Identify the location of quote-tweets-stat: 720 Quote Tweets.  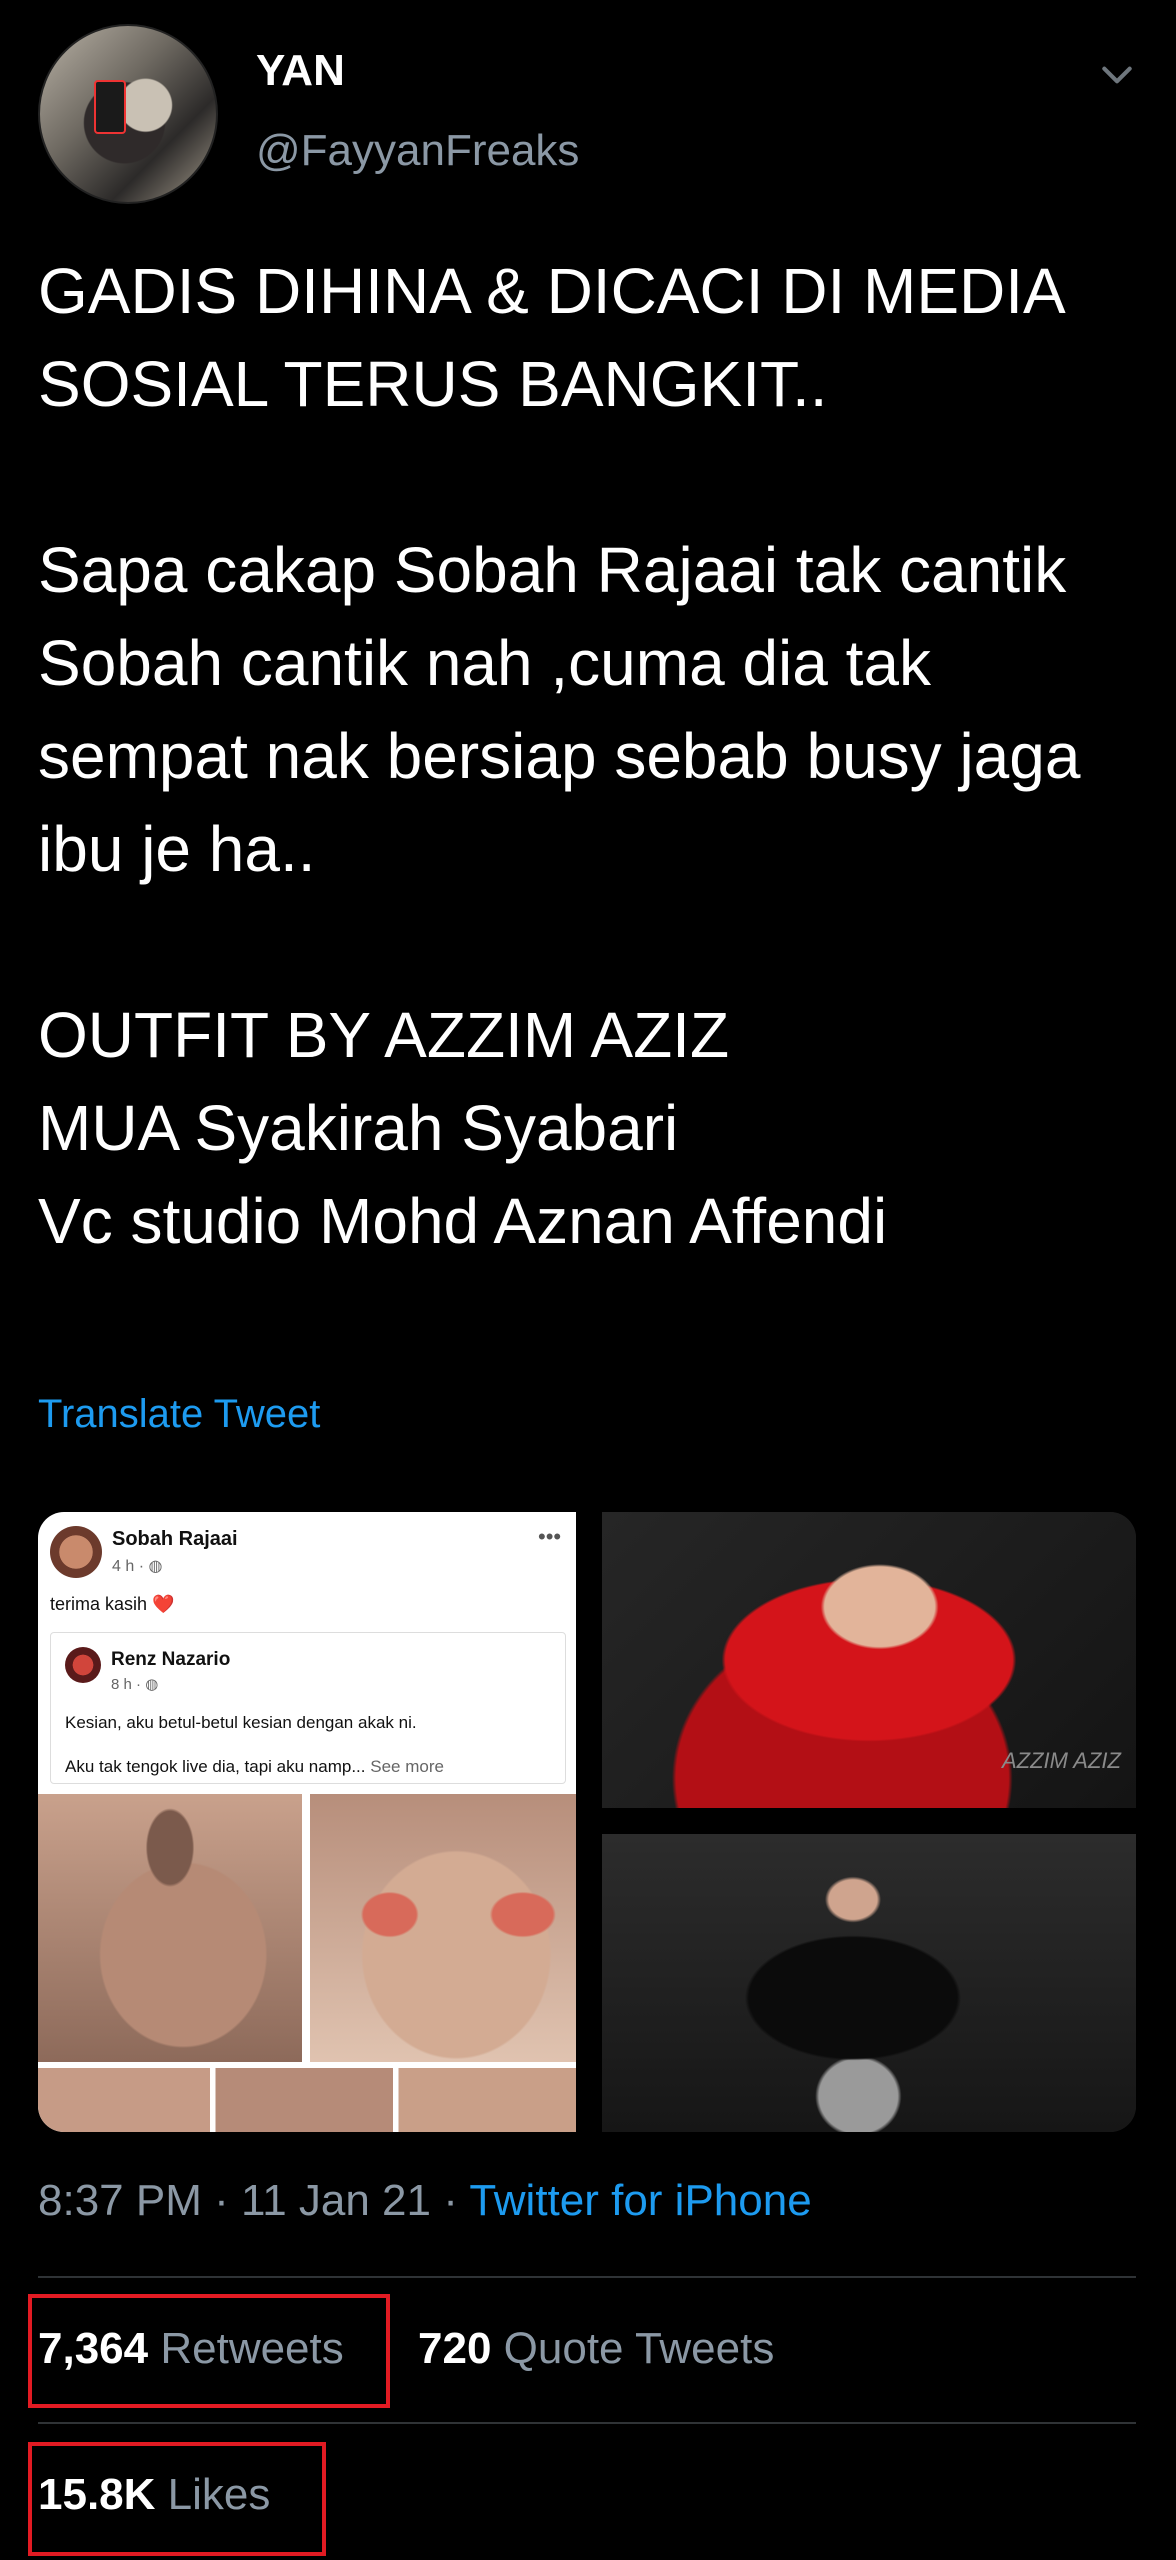
(596, 2349).